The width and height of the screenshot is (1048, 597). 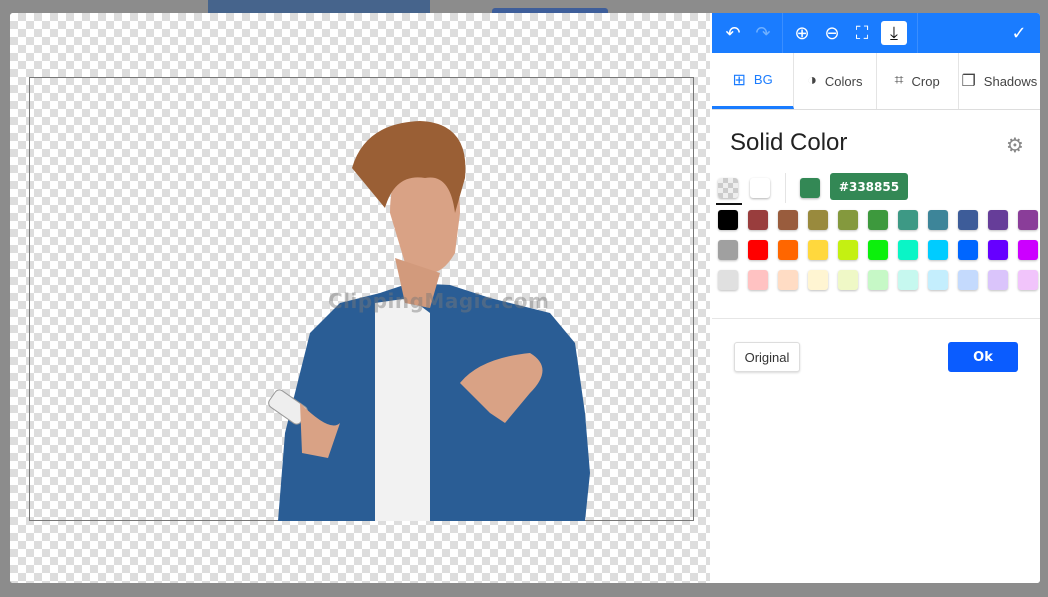 I want to click on toolbar: ↶ ↷ ⊕ ⊖ ⛶ ⤓ ✓, so click(x=876, y=33).